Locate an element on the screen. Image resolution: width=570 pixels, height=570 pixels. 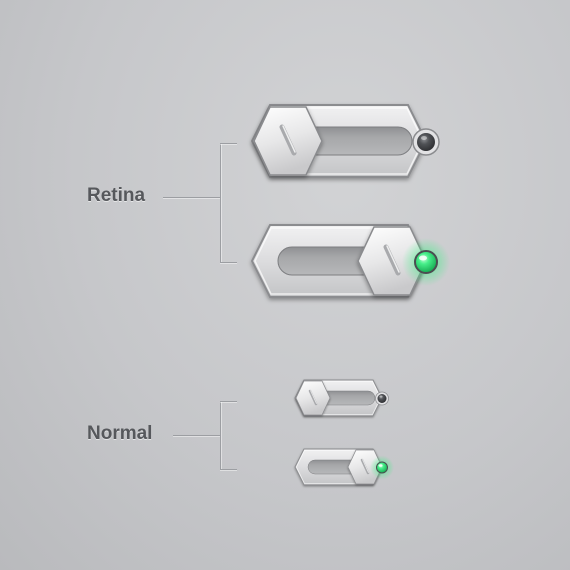
retina-connector-line is located at coordinates (192, 197).